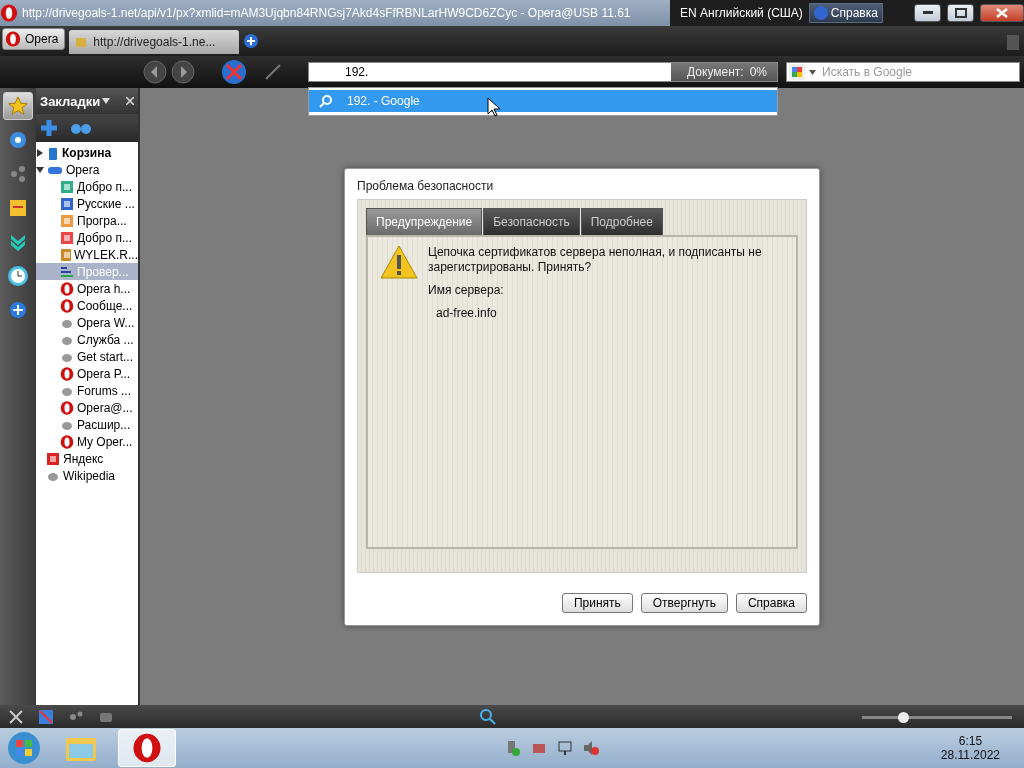  Describe the element at coordinates (34, 39) in the screenshot. I see `opera-menu-button: Opera` at that location.